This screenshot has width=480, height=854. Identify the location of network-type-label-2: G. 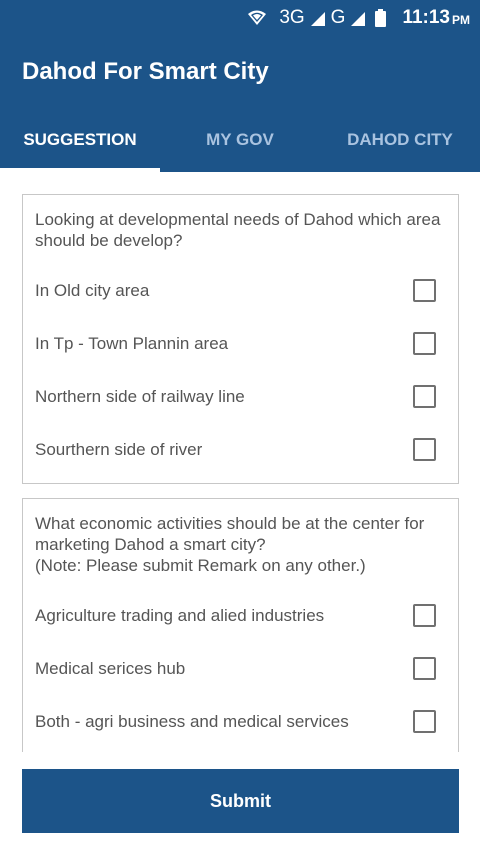
(338, 17).